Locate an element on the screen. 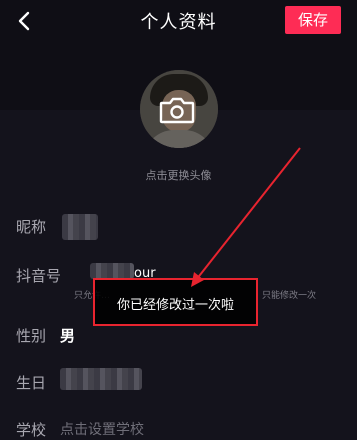 This screenshot has width=357, height=440. gender-label: 性别 is located at coordinates (31, 336).